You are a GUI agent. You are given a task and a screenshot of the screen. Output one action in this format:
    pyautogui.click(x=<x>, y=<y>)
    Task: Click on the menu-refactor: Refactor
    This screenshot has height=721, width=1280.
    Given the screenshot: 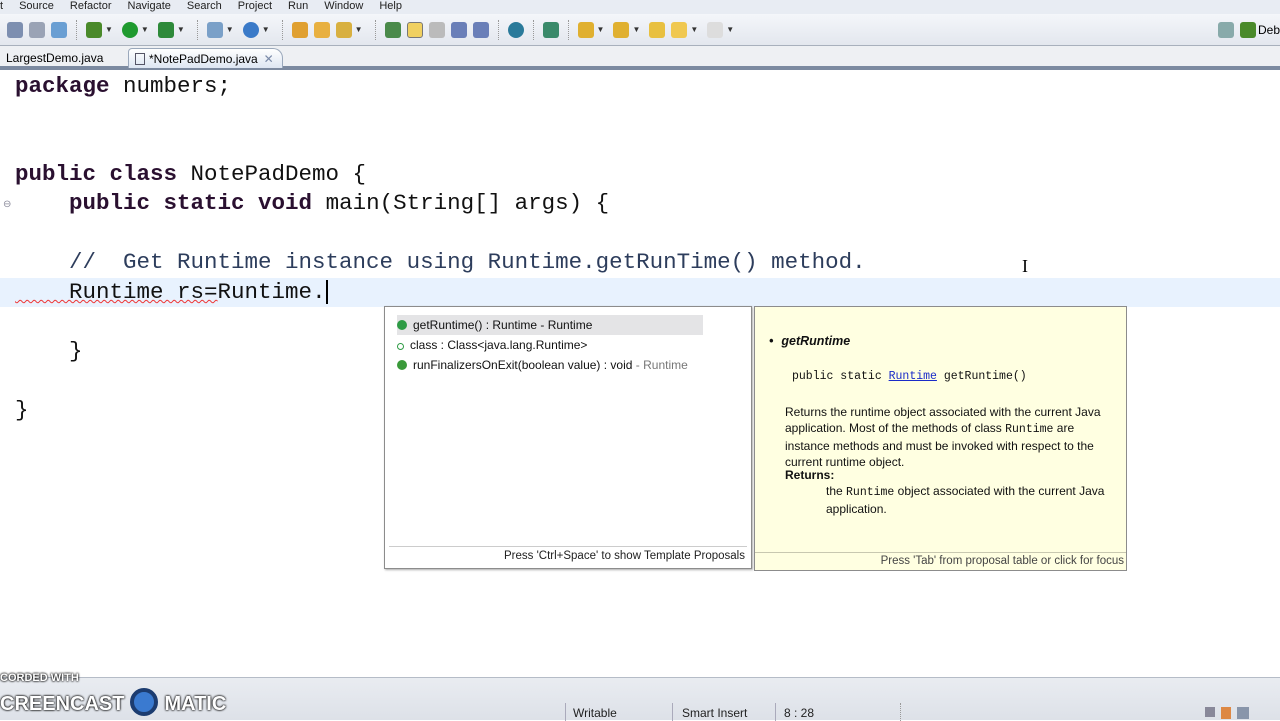 What is the action you would take?
    pyautogui.click(x=91, y=6)
    